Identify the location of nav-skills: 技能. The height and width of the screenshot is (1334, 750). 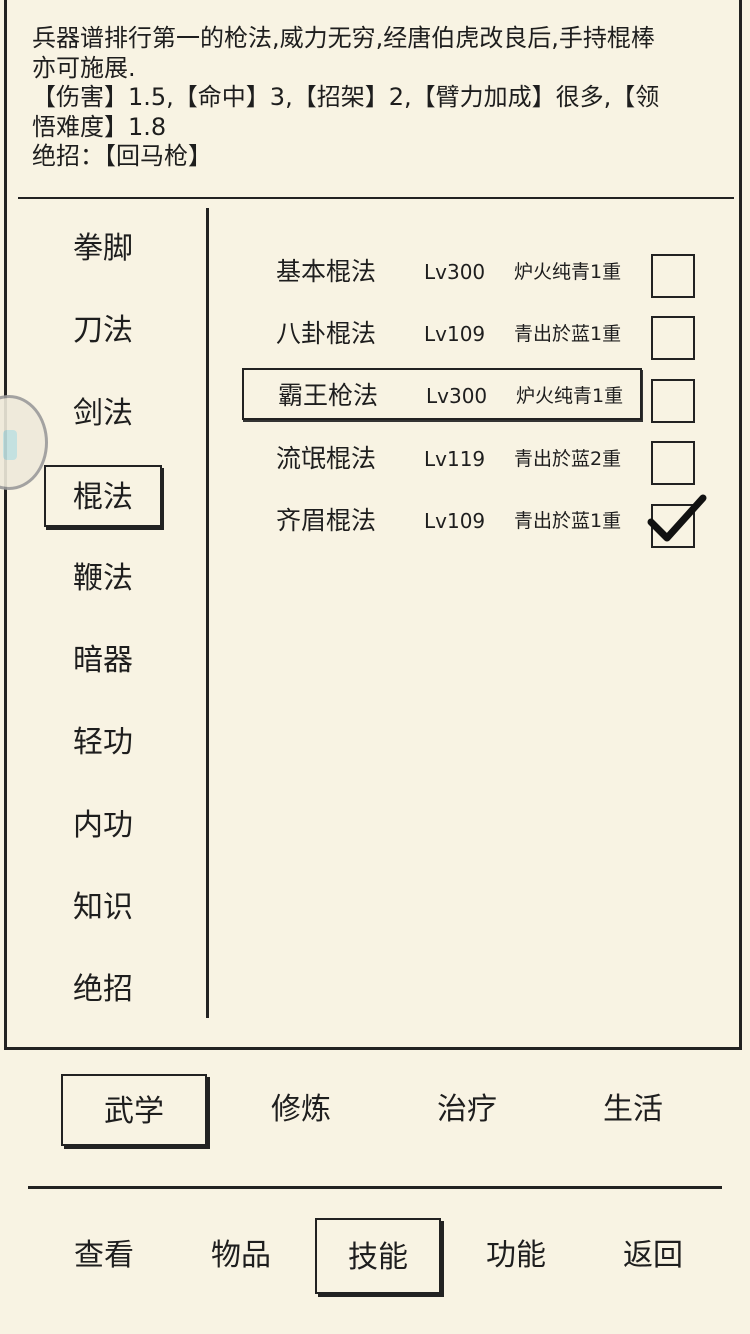
(378, 1256).